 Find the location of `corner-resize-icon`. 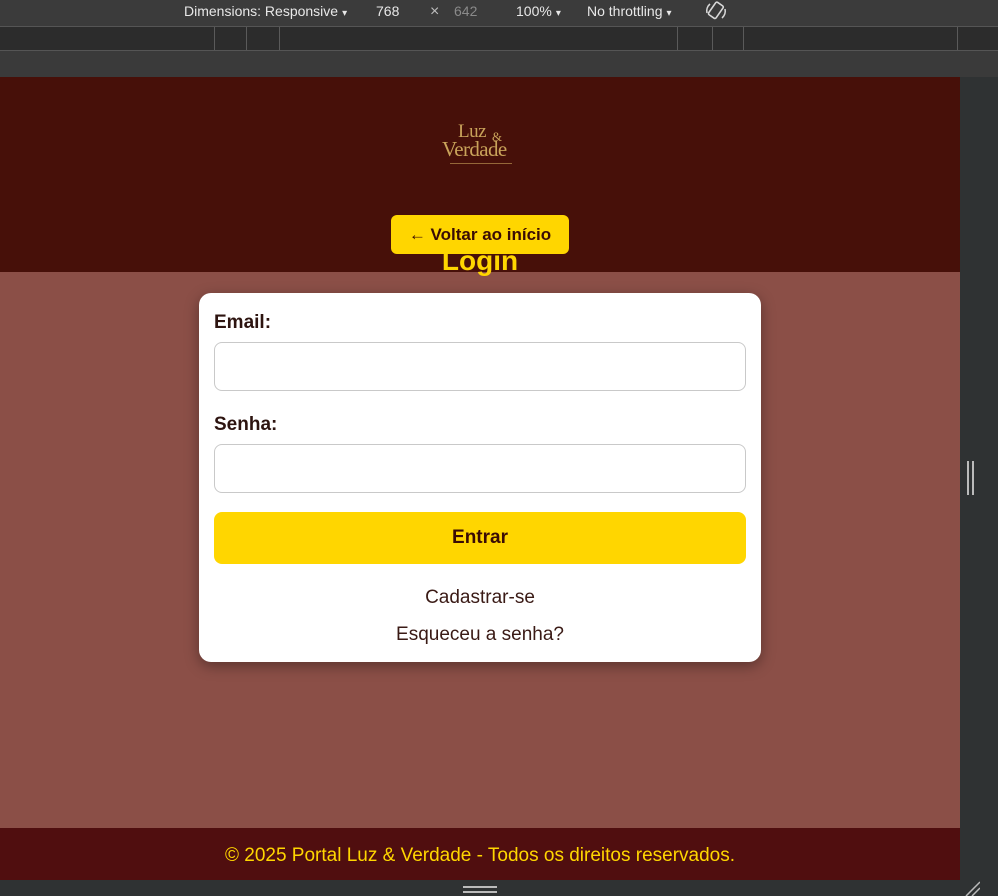

corner-resize-icon is located at coordinates (971, 888).